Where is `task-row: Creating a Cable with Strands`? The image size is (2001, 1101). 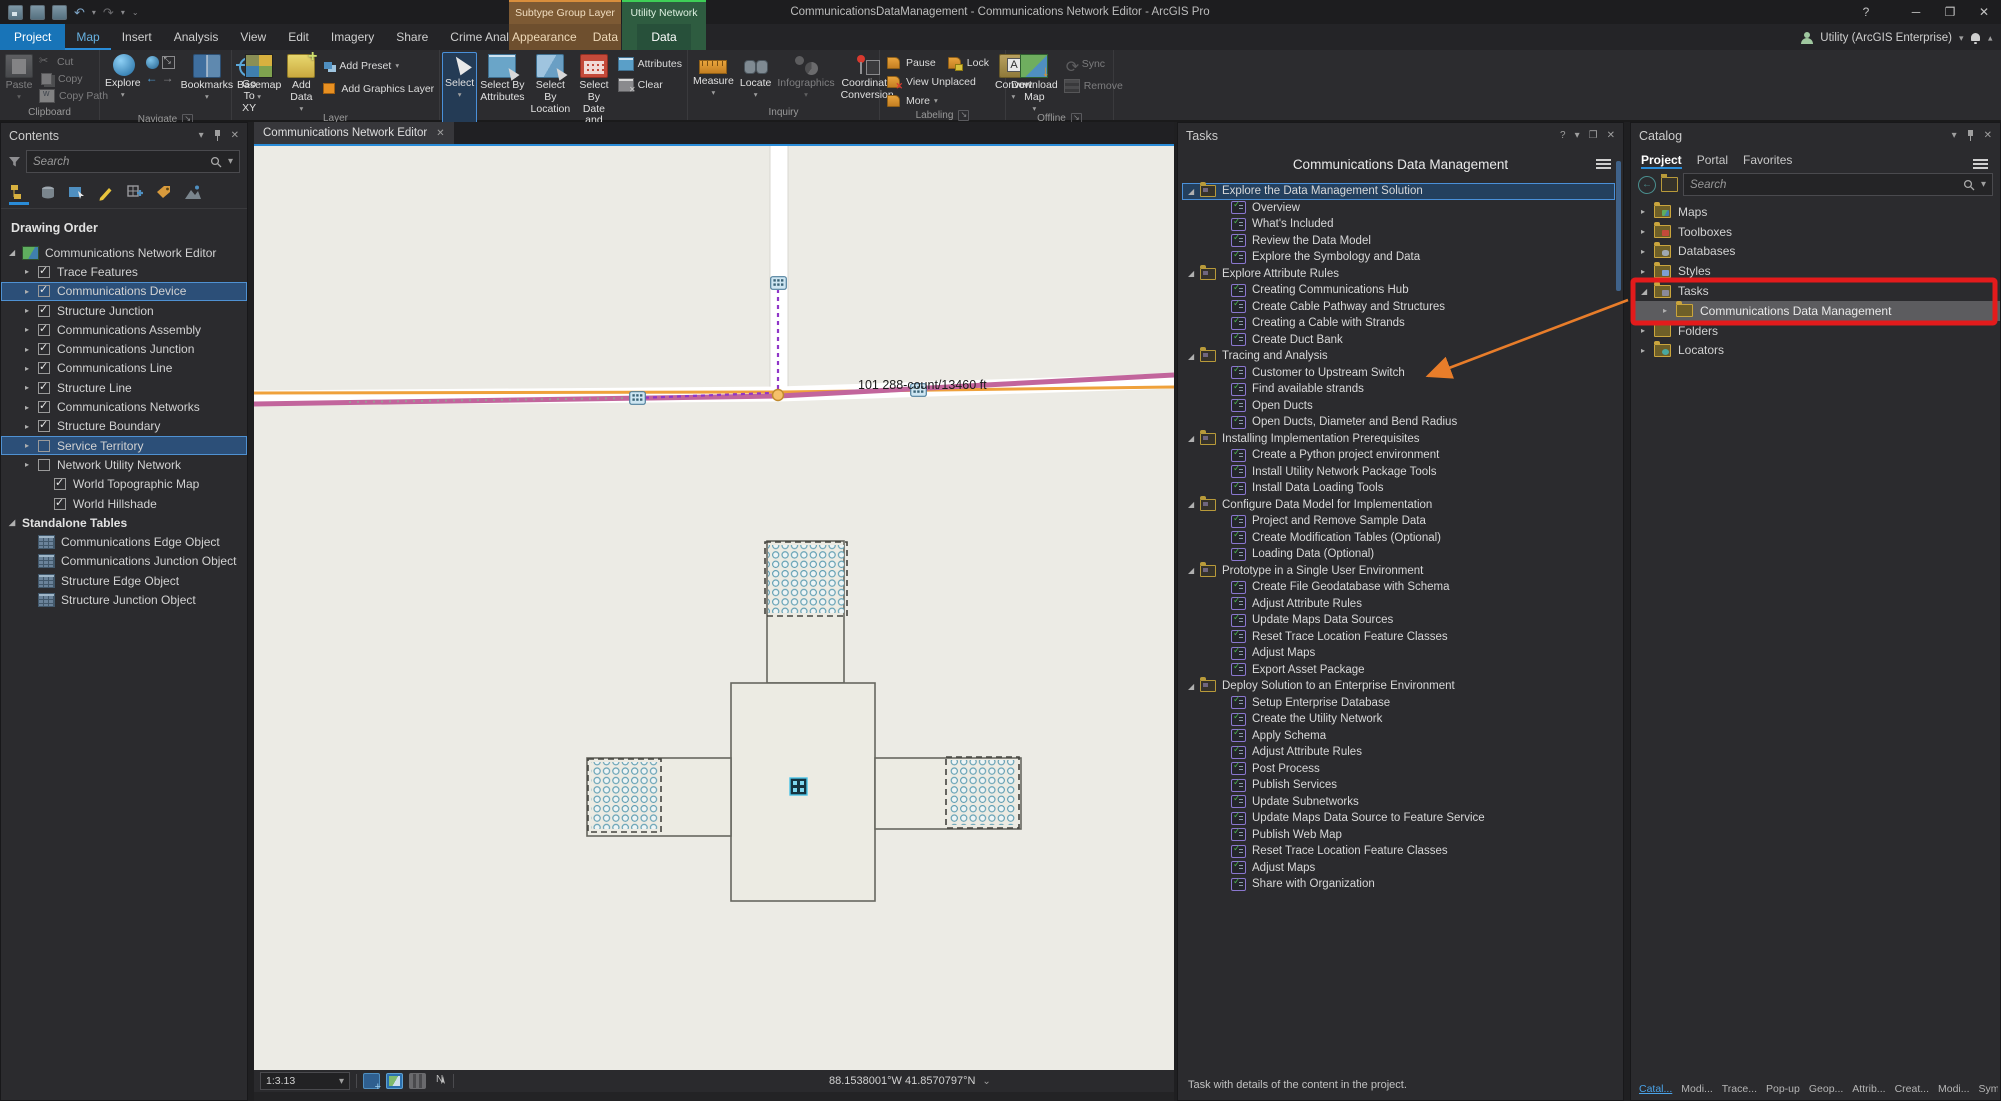 task-row: Creating a Cable with Strands is located at coordinates (1398, 323).